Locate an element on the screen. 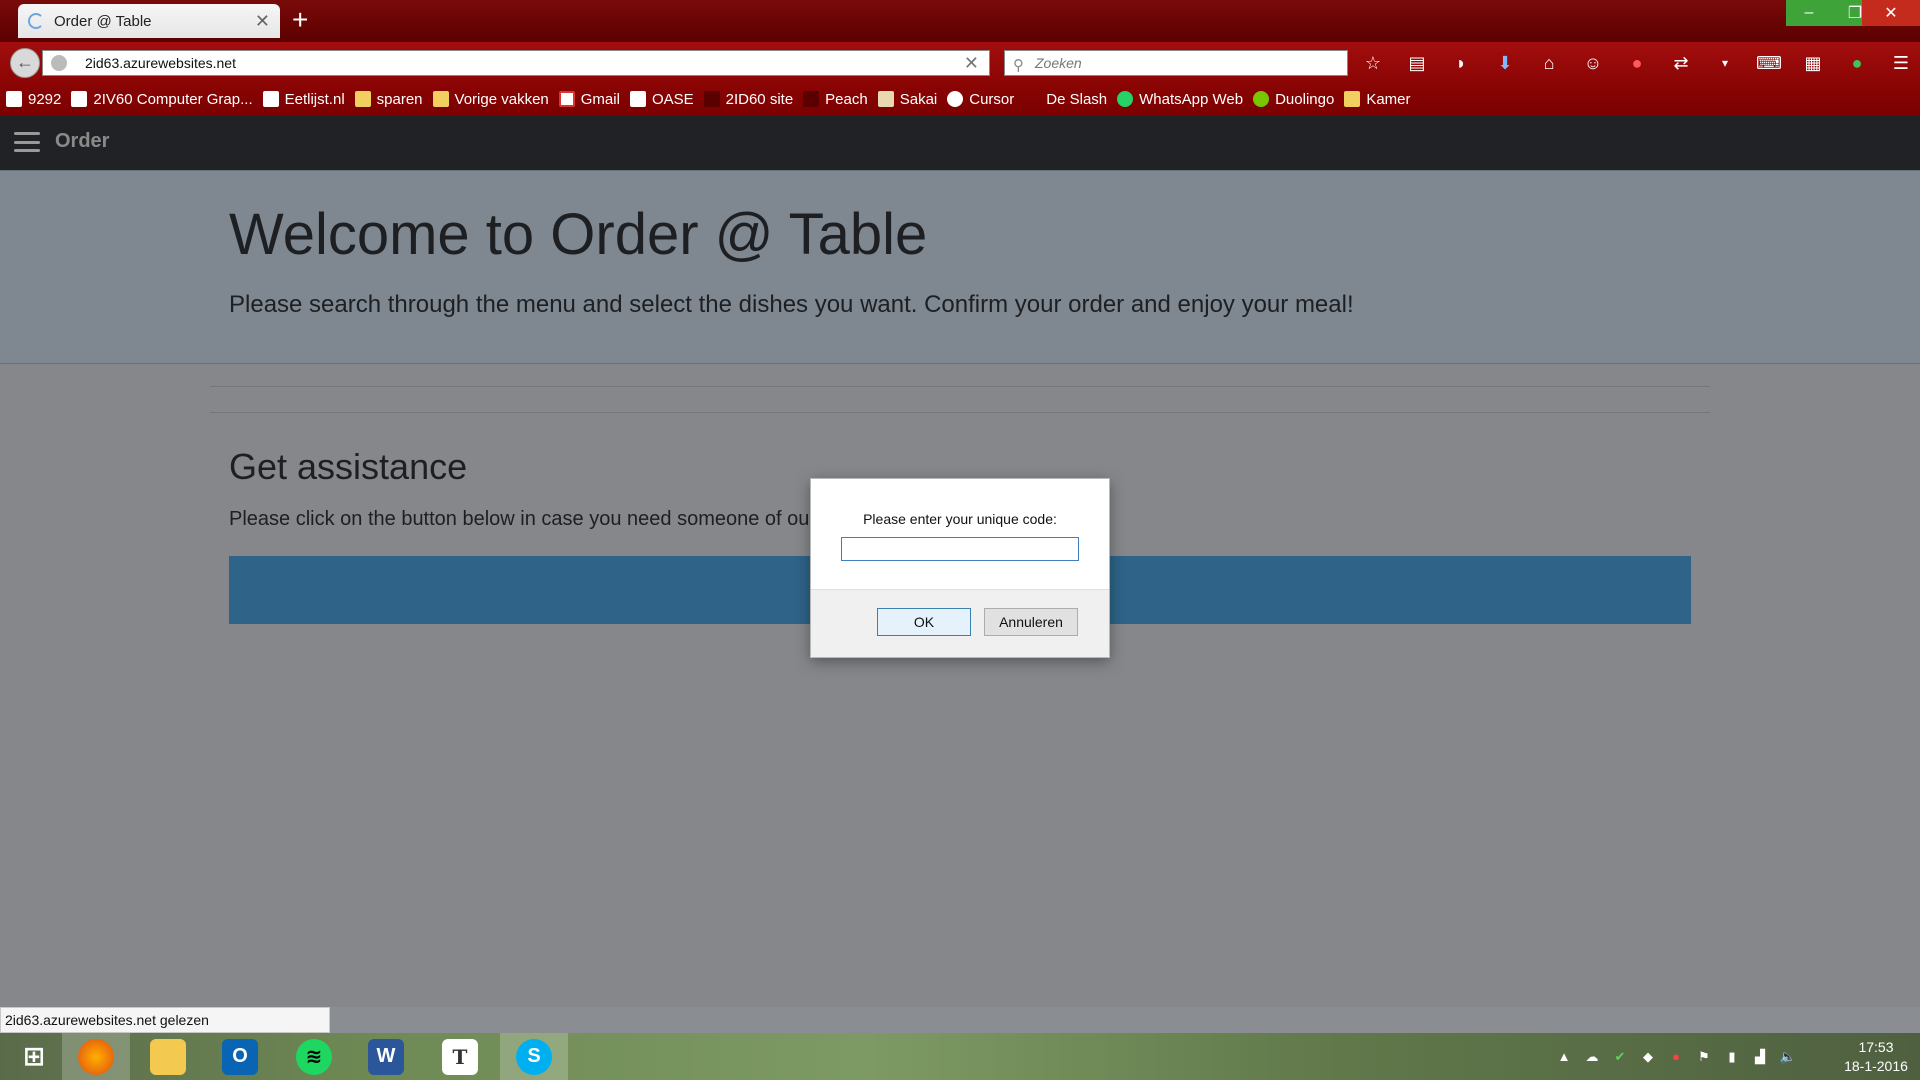 This screenshot has height=1080, width=1920. mcafee-icon: ● is located at coordinates (1676, 1057).